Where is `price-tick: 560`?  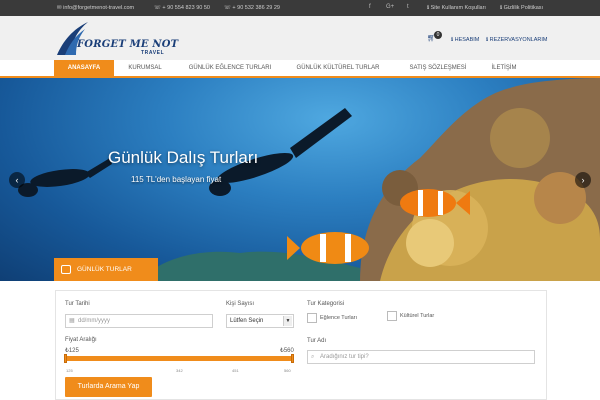 price-tick: 560 is located at coordinates (287, 370).